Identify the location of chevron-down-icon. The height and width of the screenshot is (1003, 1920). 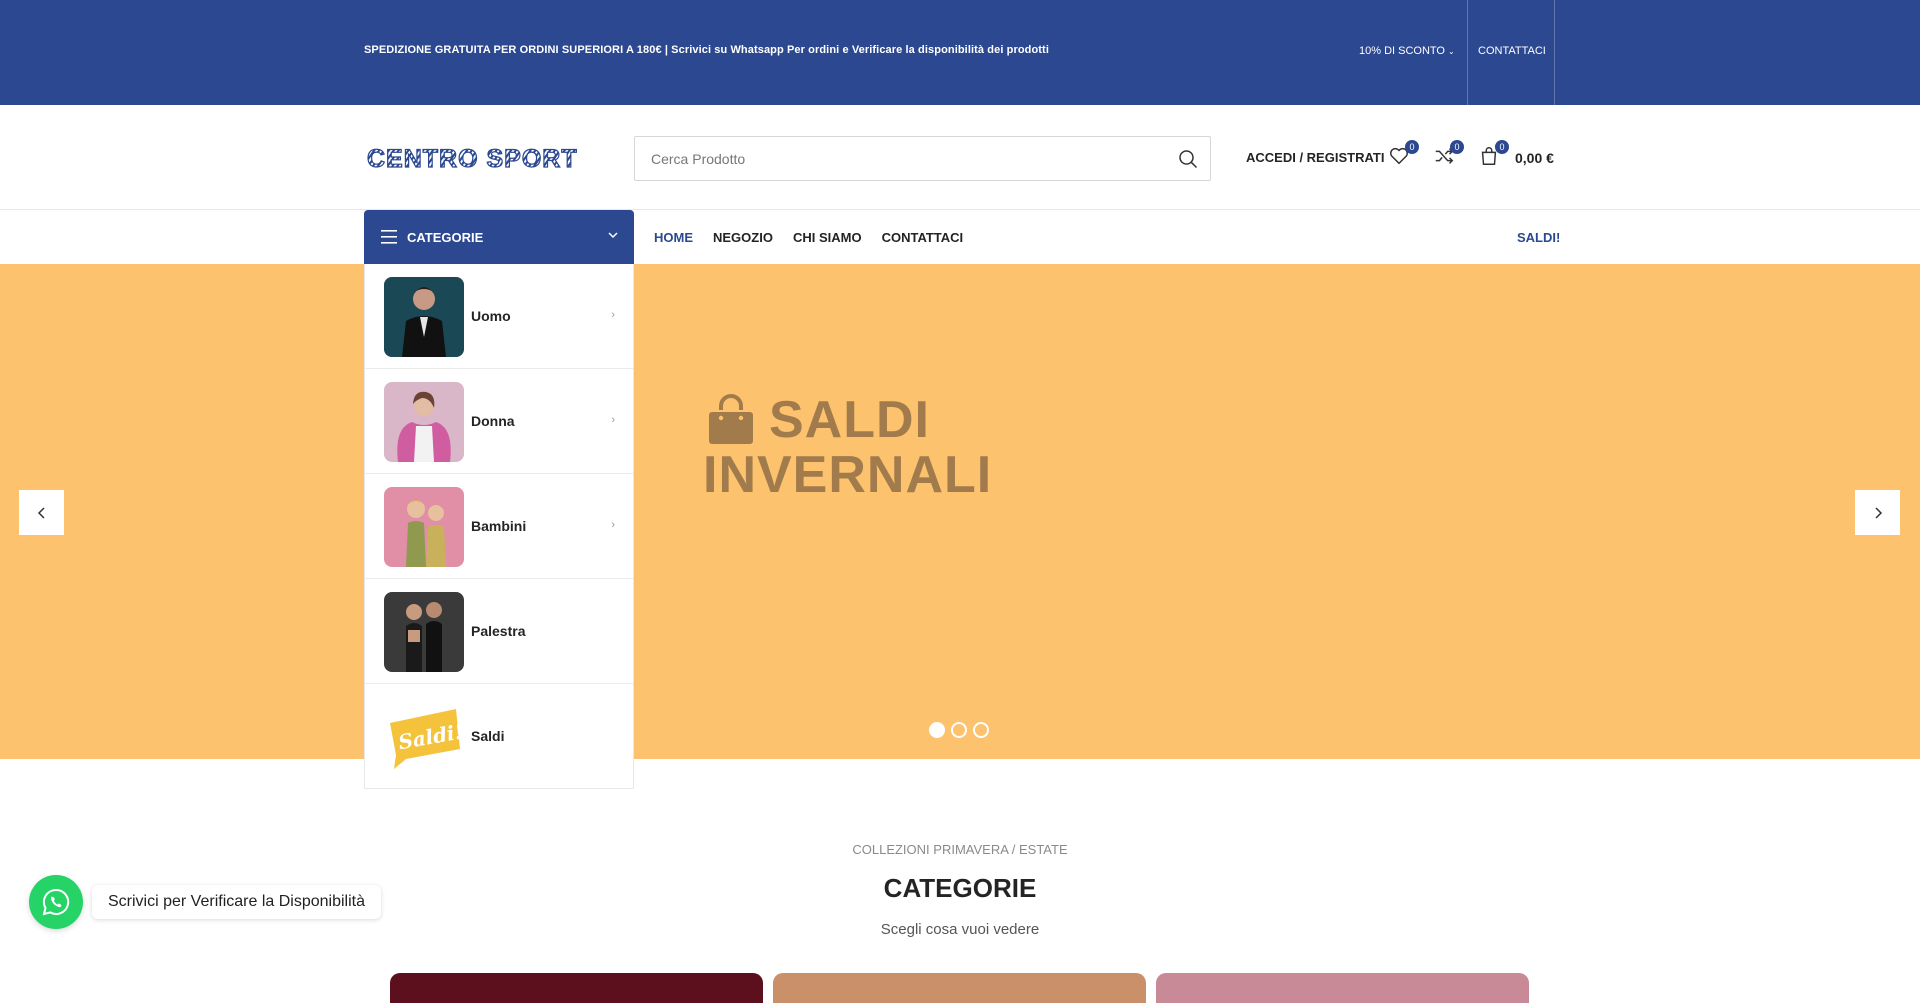
(613, 235).